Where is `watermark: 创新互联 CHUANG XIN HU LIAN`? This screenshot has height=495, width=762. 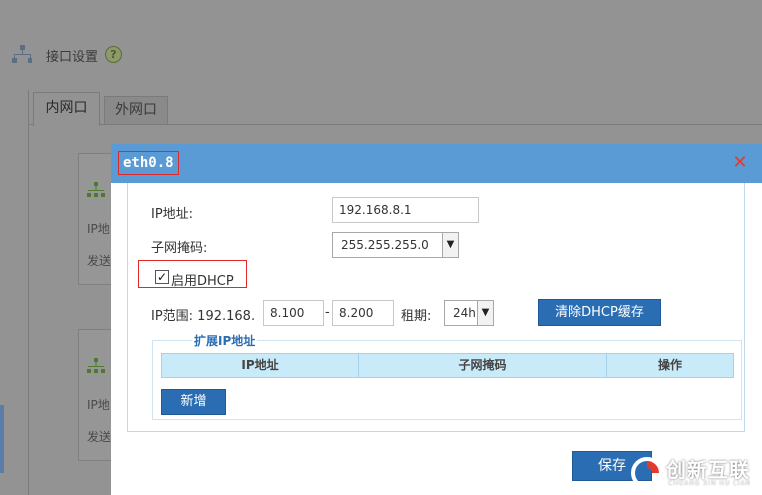
watermark: 创新互联 CHUANG XIN HU LIAN is located at coordinates (695, 473).